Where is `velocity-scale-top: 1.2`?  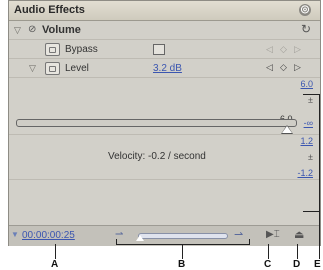
velocity-scale-top: 1.2 is located at coordinates (306, 141).